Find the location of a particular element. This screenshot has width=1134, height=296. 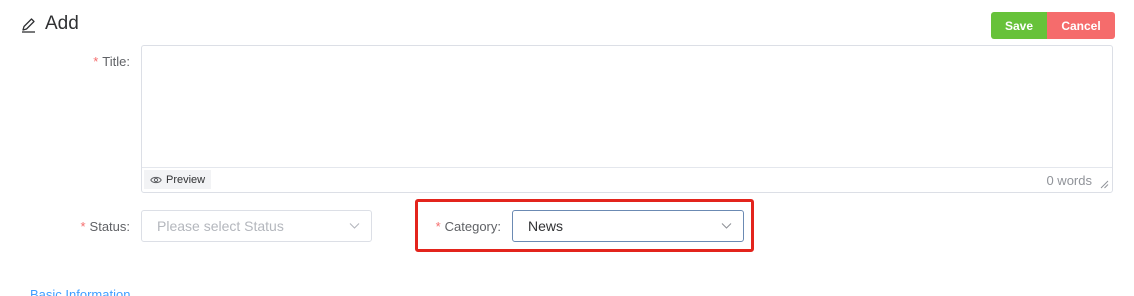

word-count: 0 words is located at coordinates (1069, 180).